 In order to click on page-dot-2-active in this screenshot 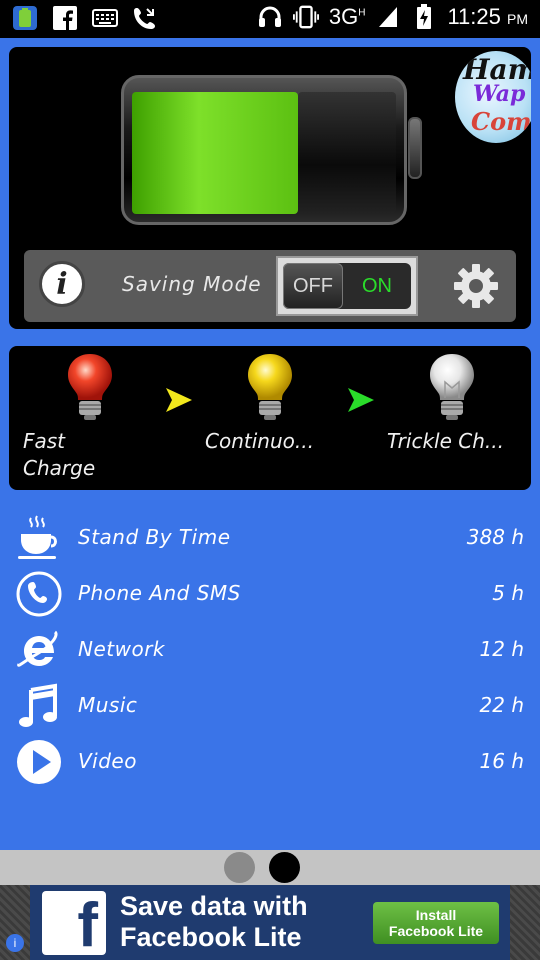, I will do `click(284, 867)`.